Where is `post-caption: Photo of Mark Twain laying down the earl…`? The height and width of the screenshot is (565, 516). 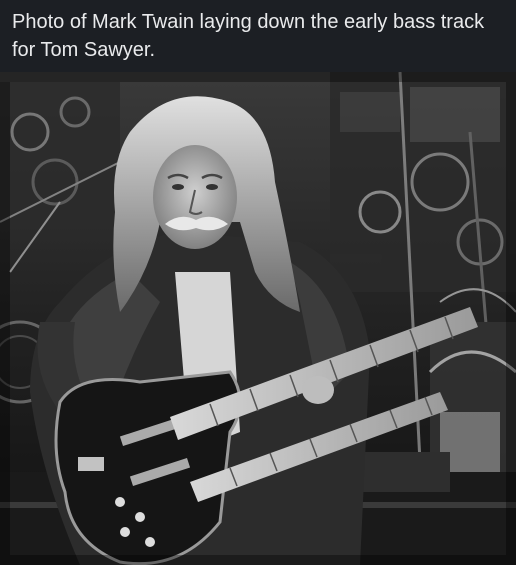
post-caption: Photo of Mark Twain laying down the earl… is located at coordinates (248, 36).